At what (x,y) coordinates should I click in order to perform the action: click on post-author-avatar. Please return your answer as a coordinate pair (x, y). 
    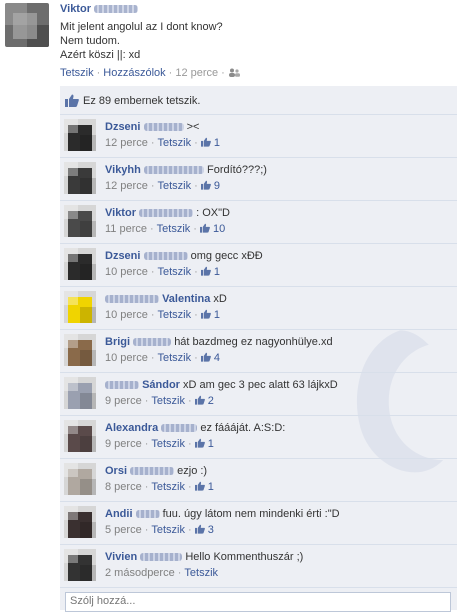
    Looking at the image, I should click on (27, 25).